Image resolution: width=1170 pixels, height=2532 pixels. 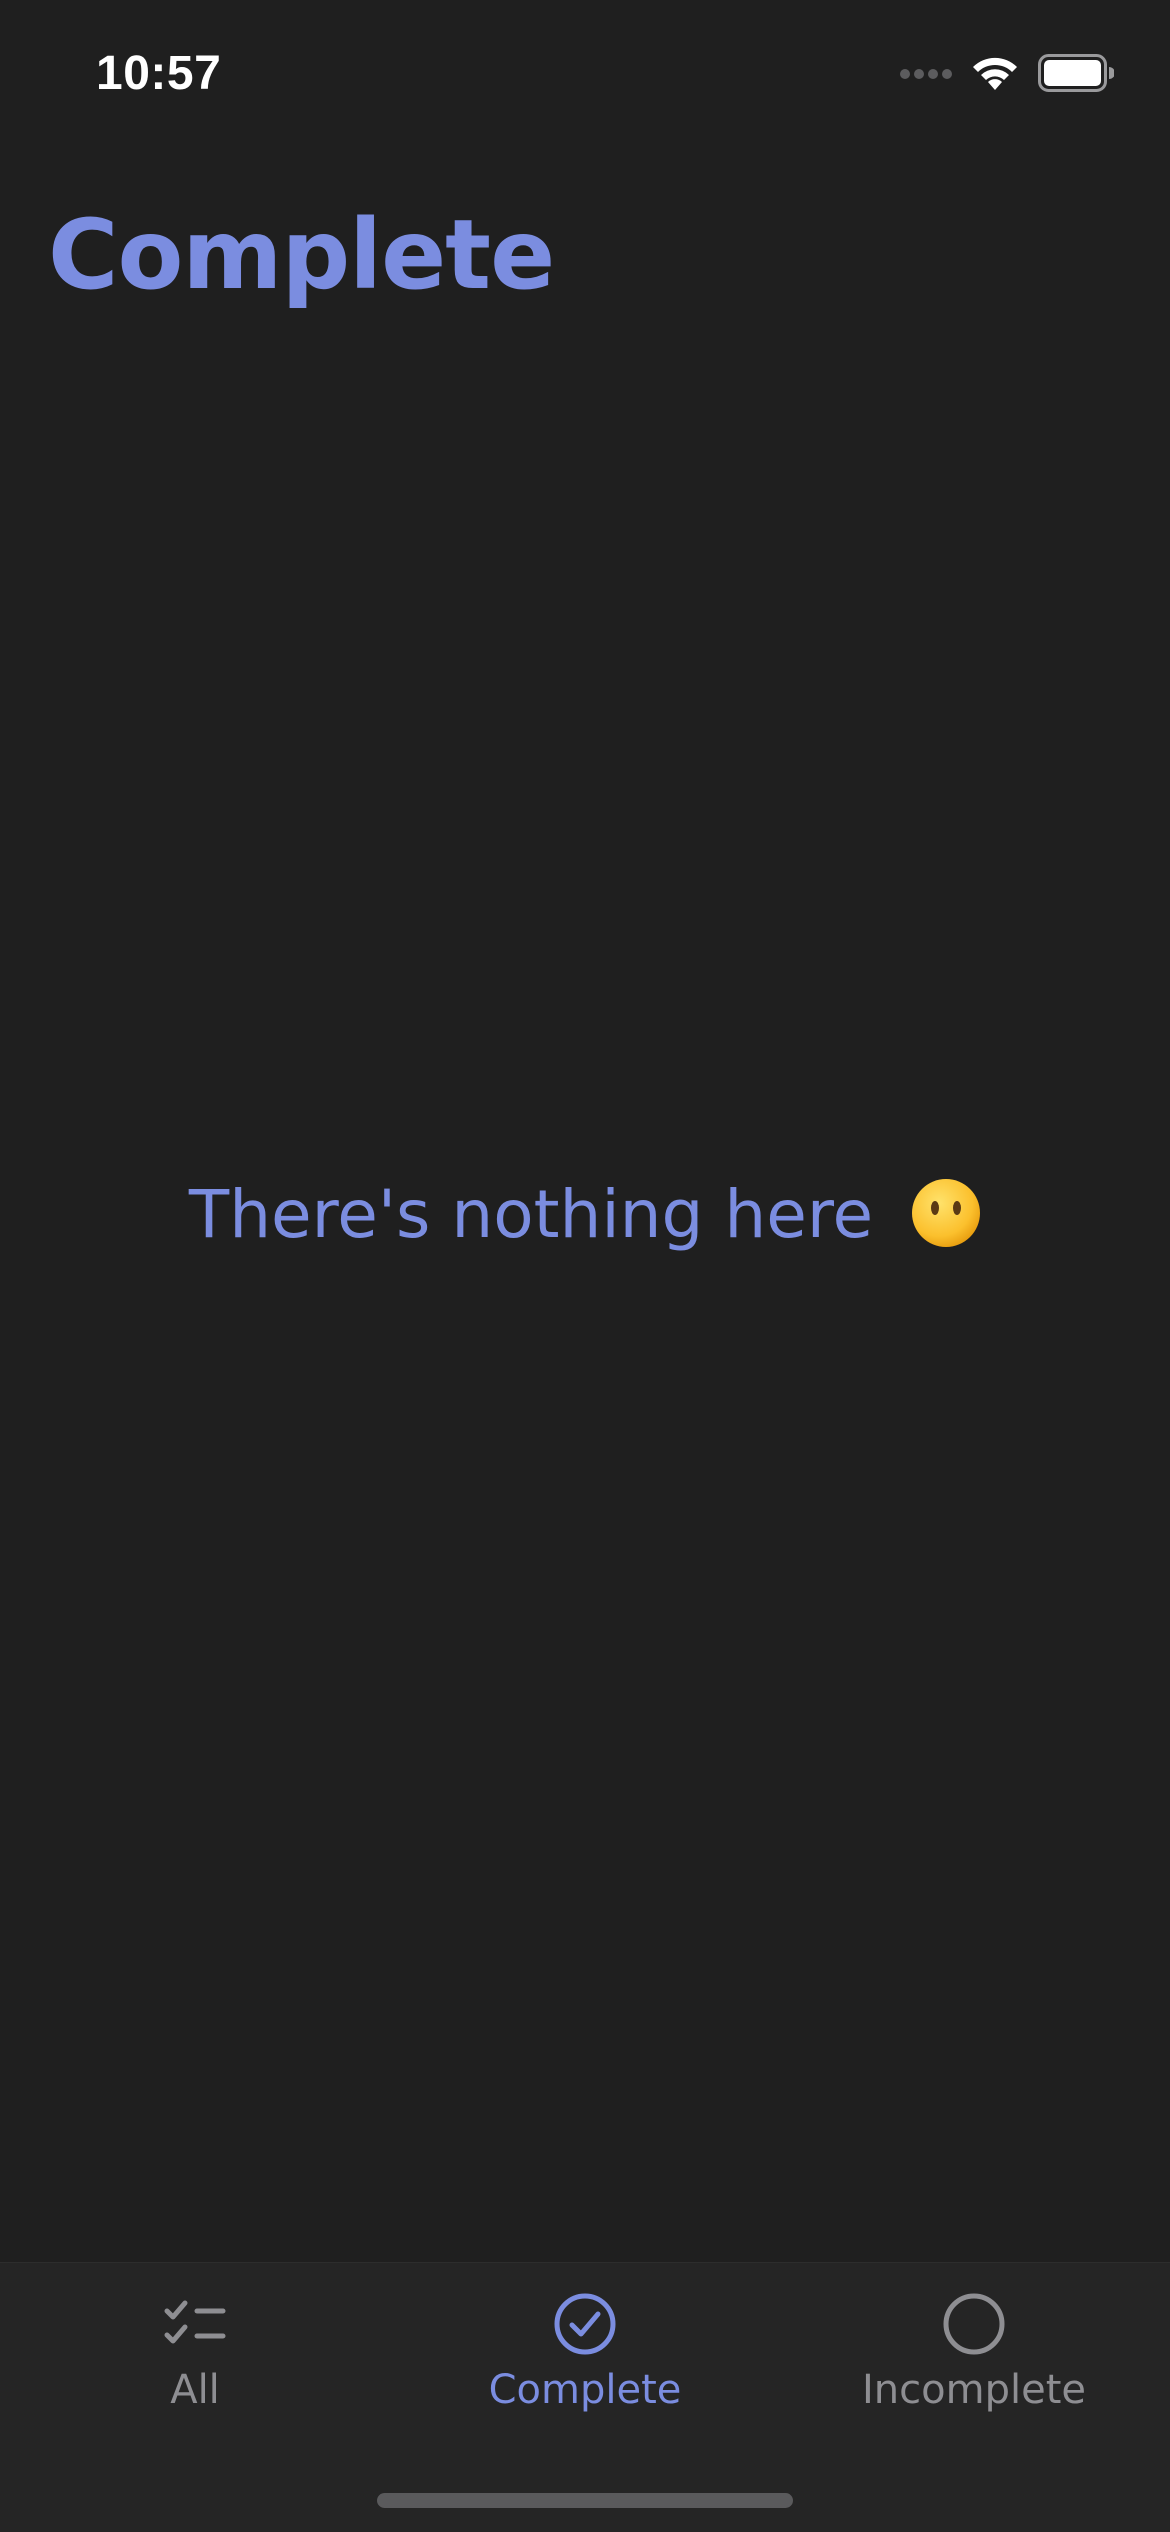 I want to click on status-indicators, so click(x=1007, y=75).